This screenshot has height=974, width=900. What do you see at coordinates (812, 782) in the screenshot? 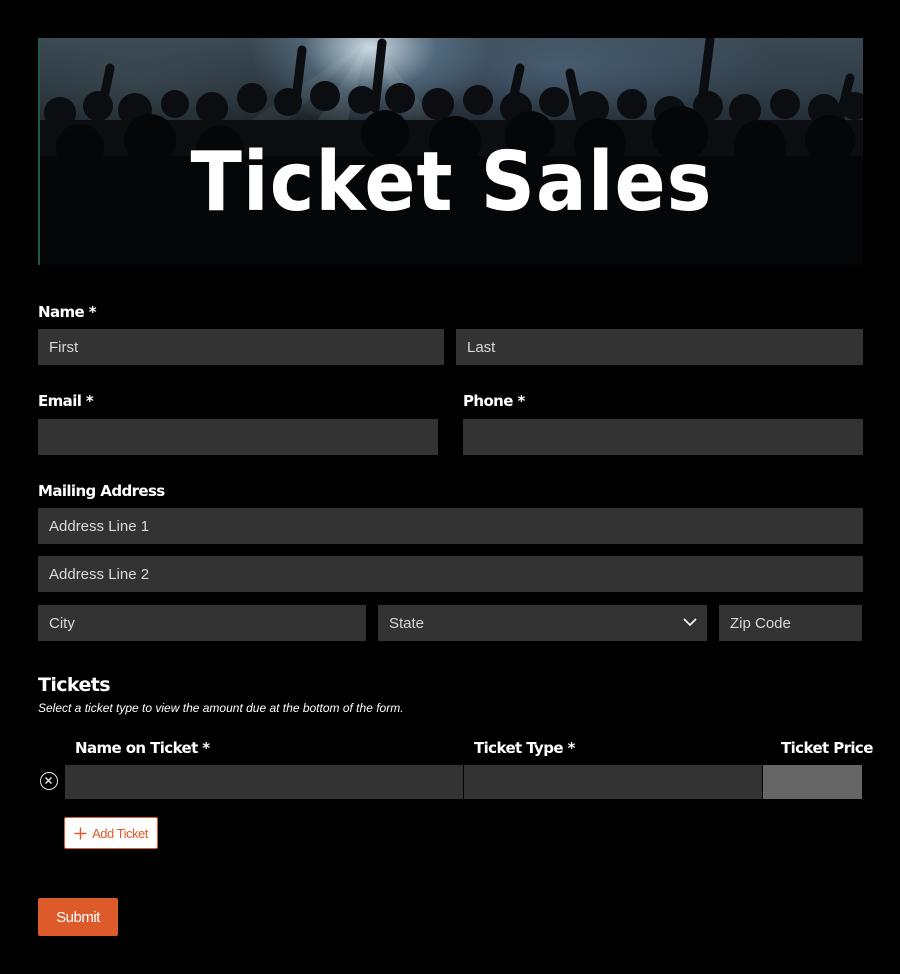
I see `ticket-price-field` at bounding box center [812, 782].